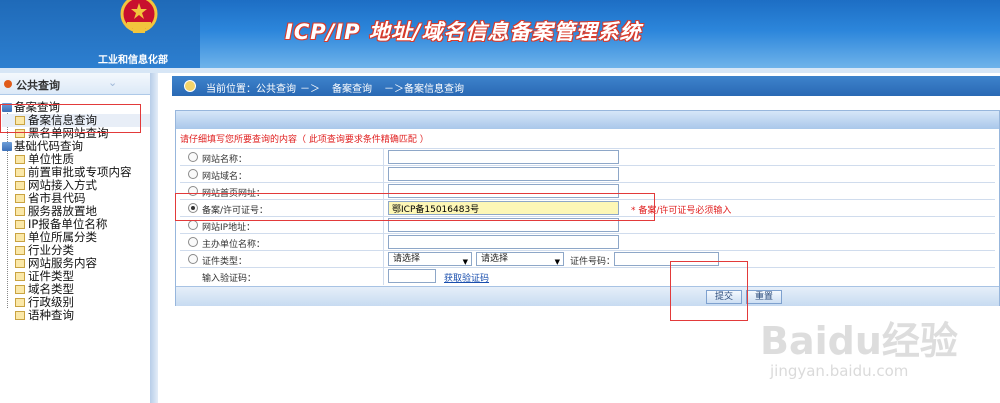 The image size is (1000, 403). I want to click on sidebar-item-label: 省市县代码, so click(57, 198).